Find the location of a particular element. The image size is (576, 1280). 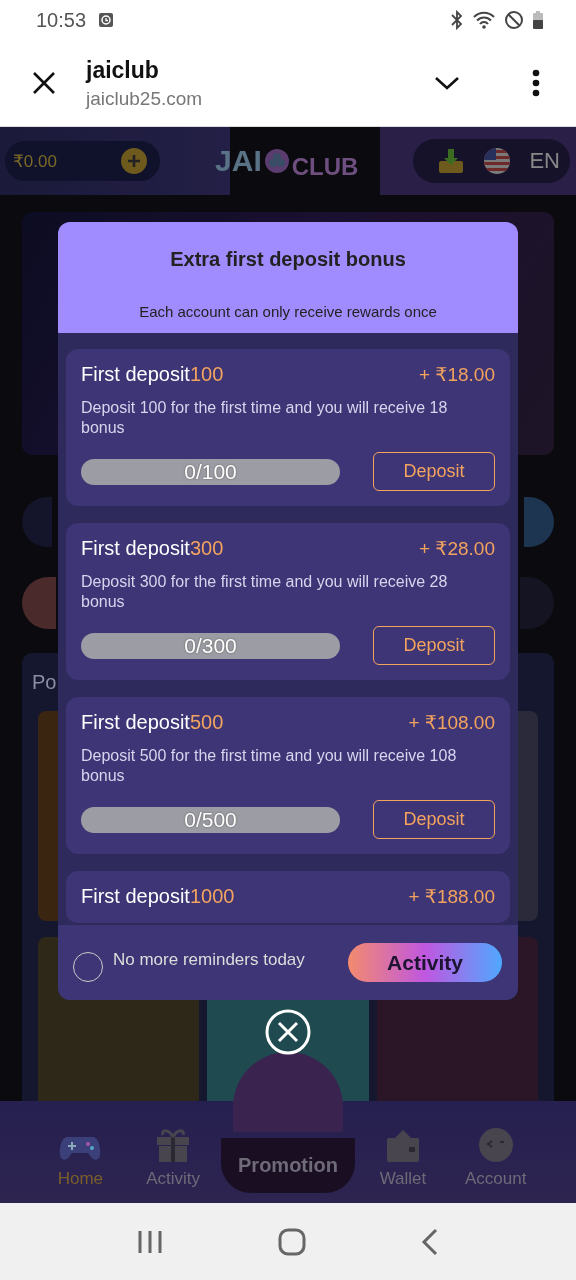

nav-tab: Wallet is located at coordinates (403, 1157).